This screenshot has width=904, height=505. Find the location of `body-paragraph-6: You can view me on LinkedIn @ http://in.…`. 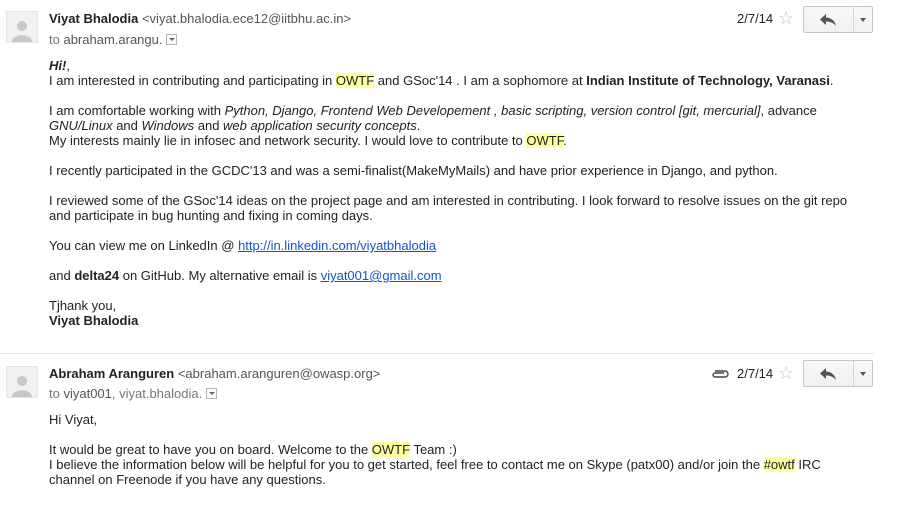

body-paragraph-6: You can view me on LinkedIn @ http://in.… is located at coordinates (456, 245).